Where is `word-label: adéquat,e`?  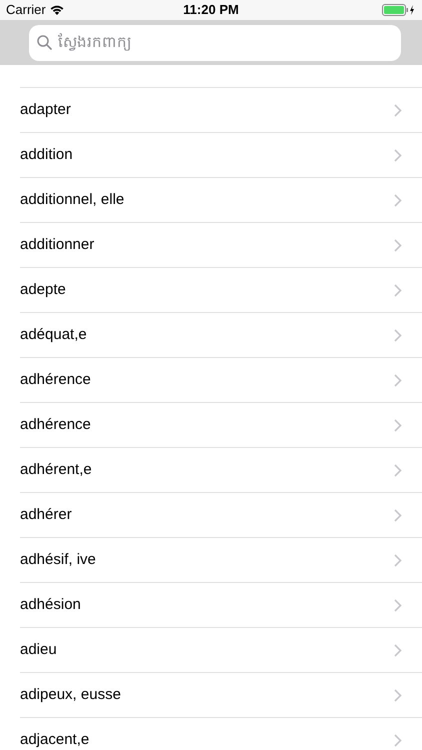 word-label: adéquat,e is located at coordinates (207, 335).